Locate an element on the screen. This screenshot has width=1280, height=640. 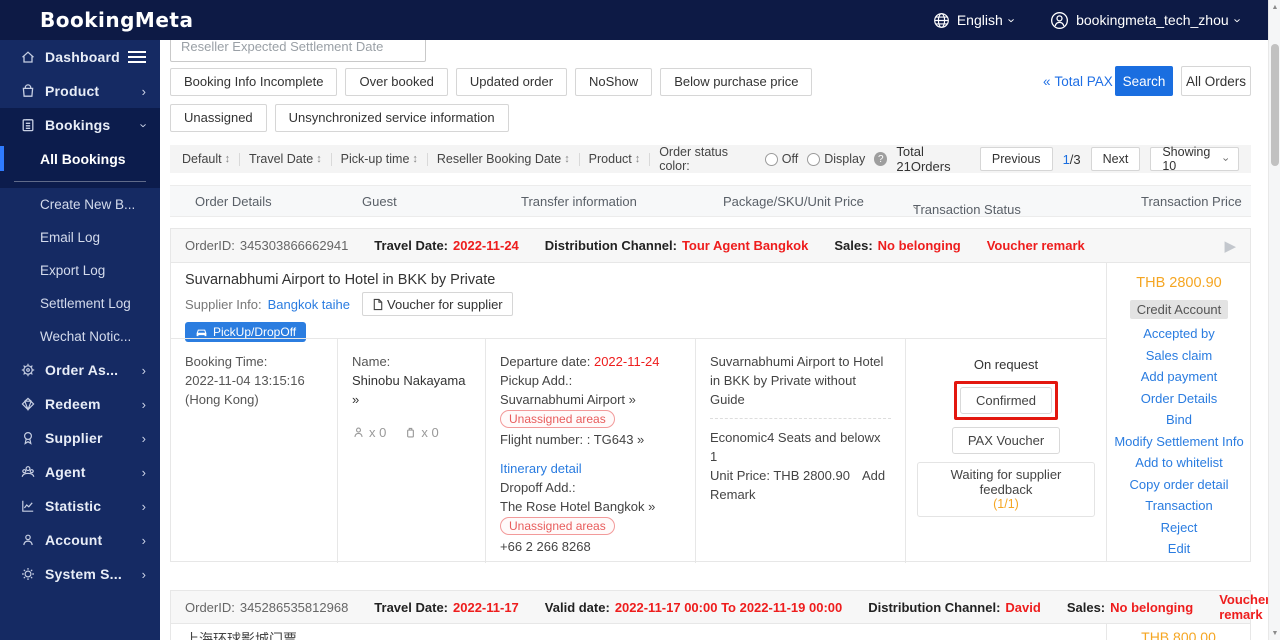
flight-number-link: Flight number: : TG643 » is located at coordinates (590, 439).